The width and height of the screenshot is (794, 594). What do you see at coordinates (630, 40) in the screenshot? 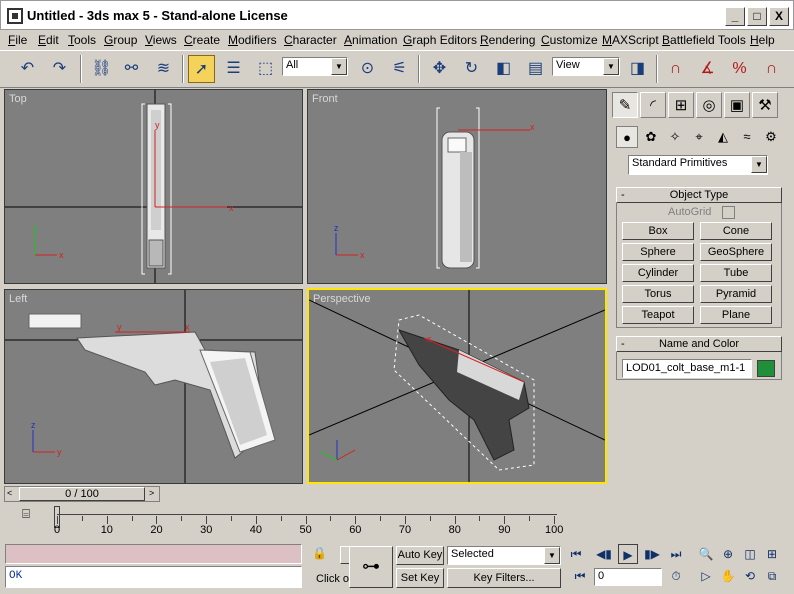
I see `menu-maxscript: MAXScript` at bounding box center [630, 40].